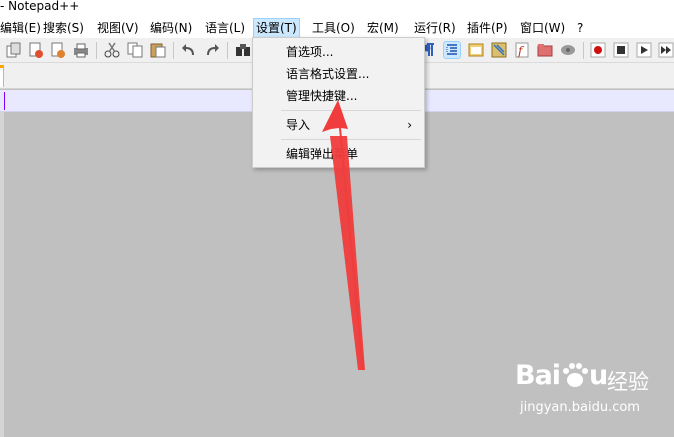 The height and width of the screenshot is (437, 674). Describe the element at coordinates (337, 8) in the screenshot. I see `title-bar: - Notepad++` at that location.